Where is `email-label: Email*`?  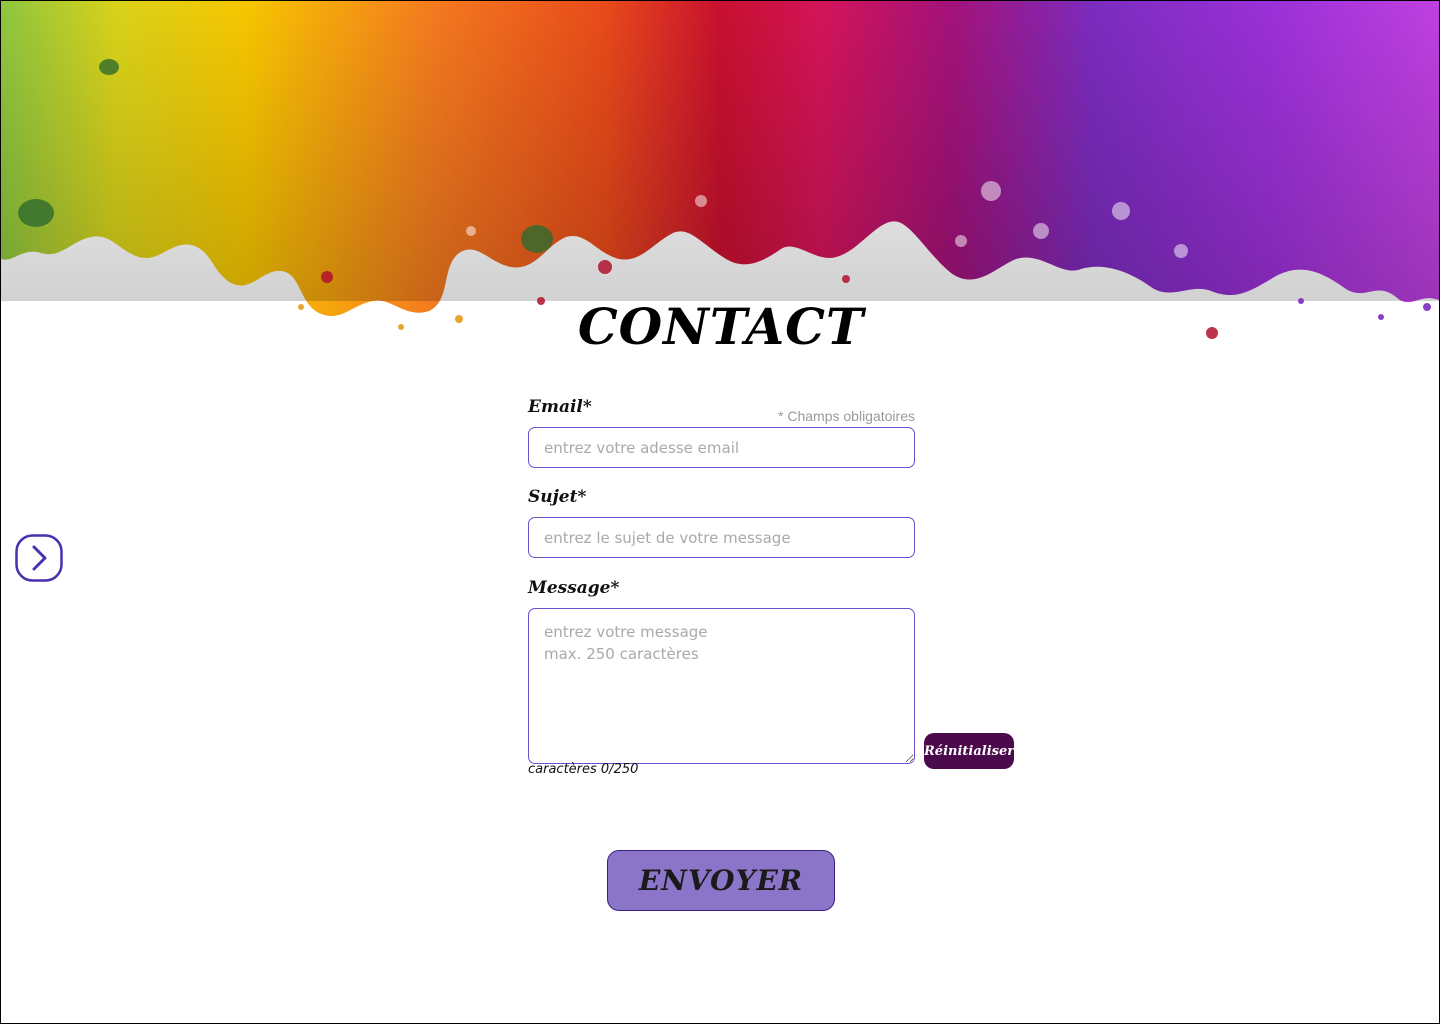
email-label: Email* is located at coordinates (560, 407).